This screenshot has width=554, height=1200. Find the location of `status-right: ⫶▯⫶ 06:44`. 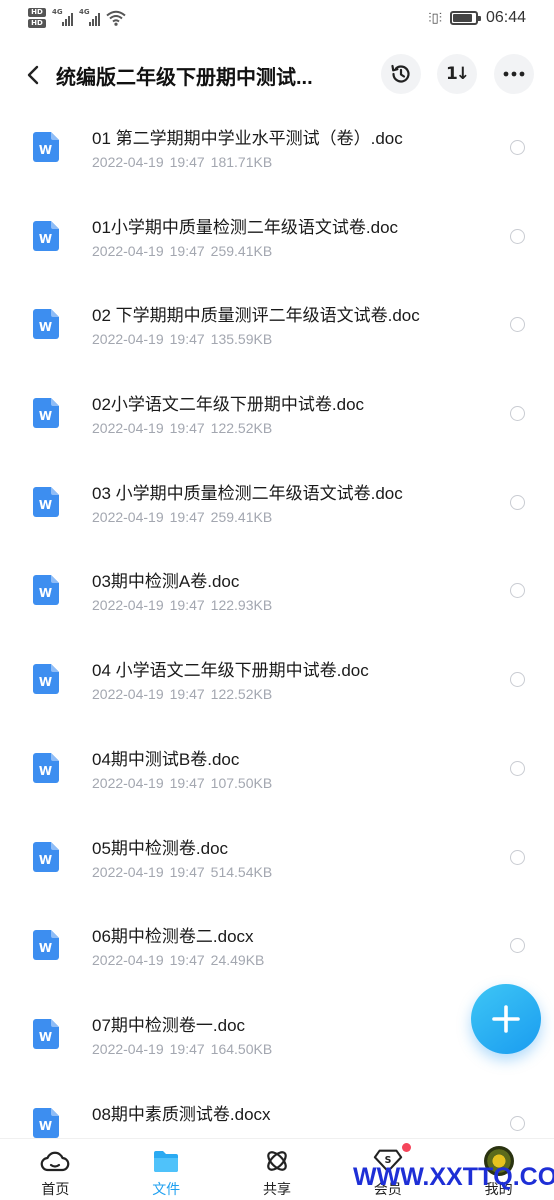

status-right: ⫶▯⫶ 06:44 is located at coordinates (477, 18).